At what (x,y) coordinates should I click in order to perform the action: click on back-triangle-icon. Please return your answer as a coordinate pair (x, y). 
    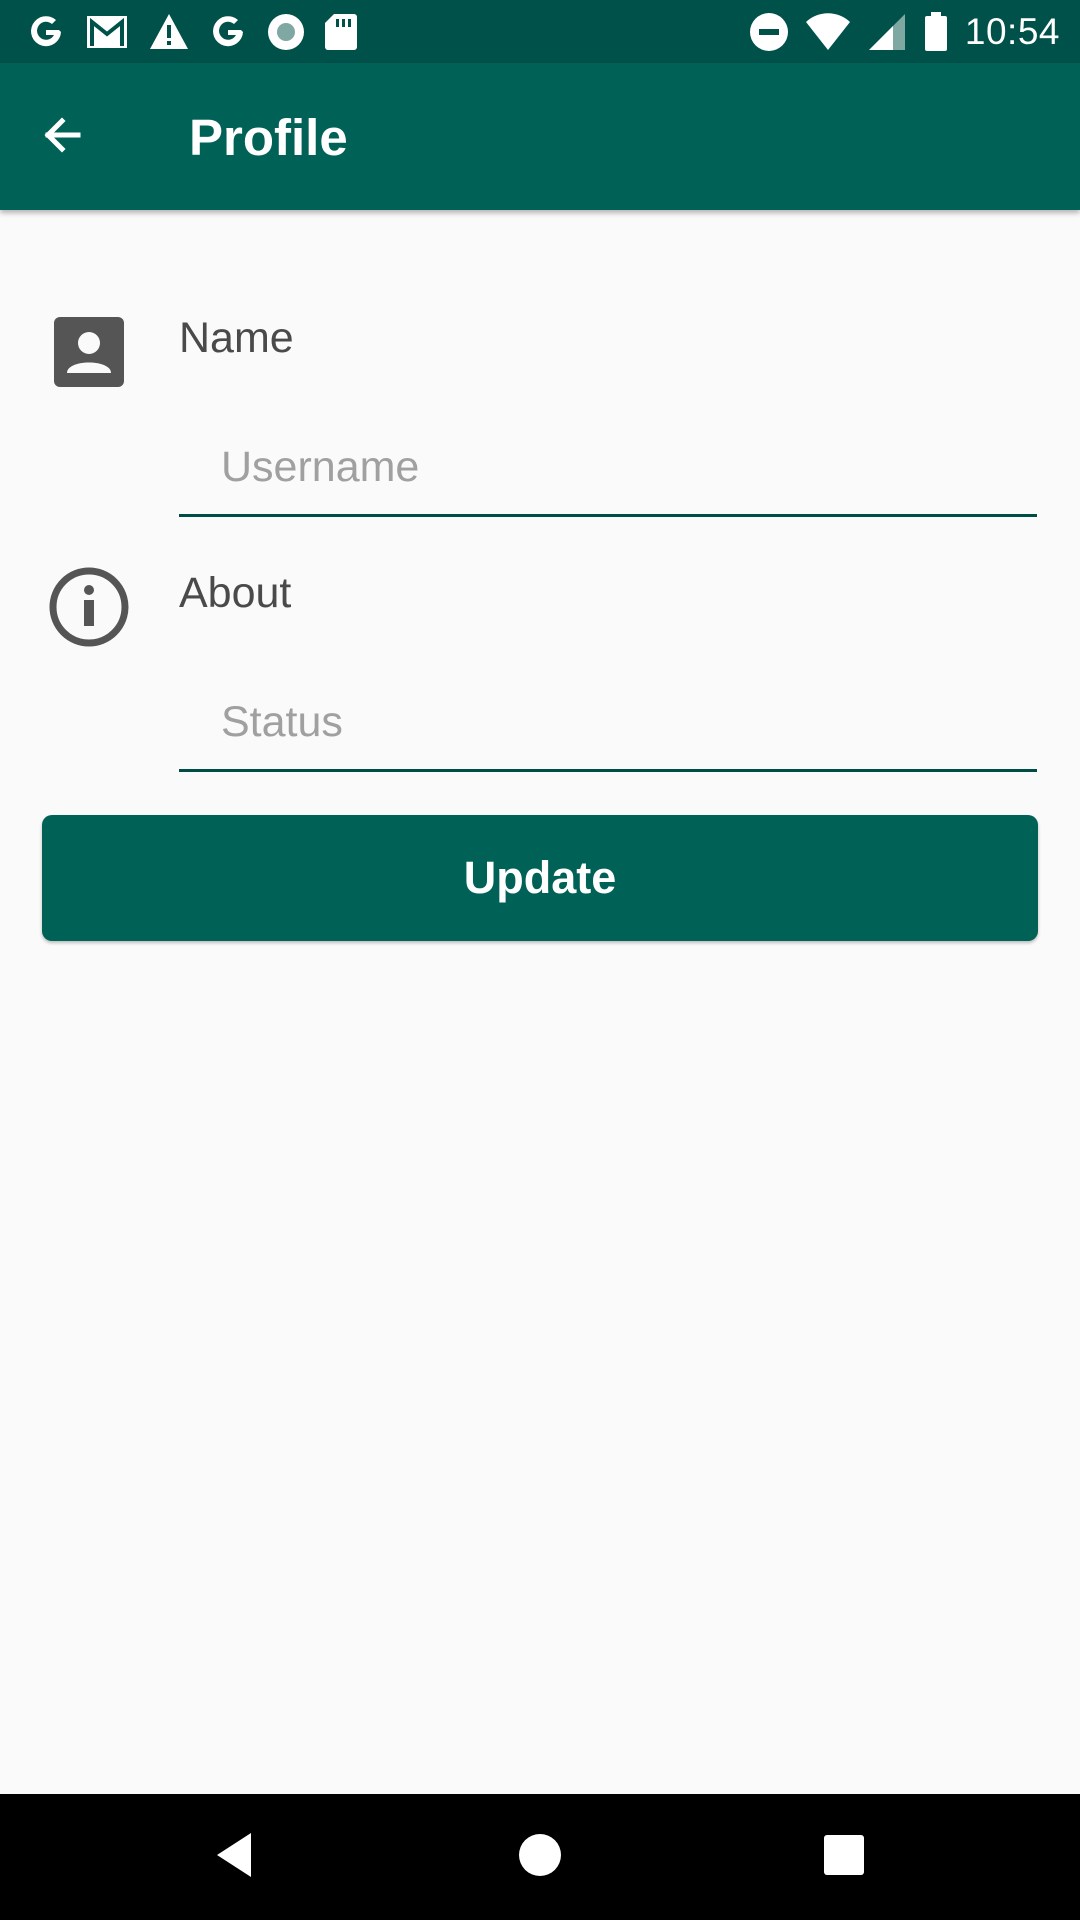
    Looking at the image, I should click on (236, 1857).